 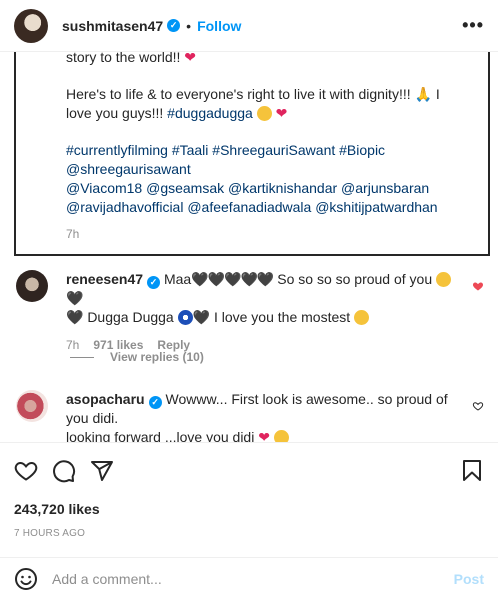 What do you see at coordinates (473, 25) in the screenshot?
I see `more-options-icon: •••` at bounding box center [473, 25].